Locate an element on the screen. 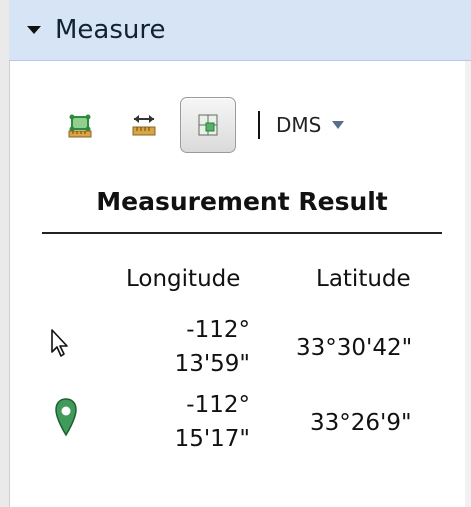 This screenshot has height=507, width=471. distance-measure-icon is located at coordinates (144, 125).